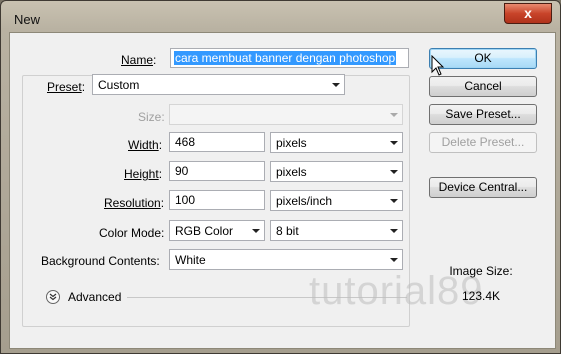 This screenshot has width=561, height=354. What do you see at coordinates (438, 65) in the screenshot?
I see `mouse-cursor-icon` at bounding box center [438, 65].